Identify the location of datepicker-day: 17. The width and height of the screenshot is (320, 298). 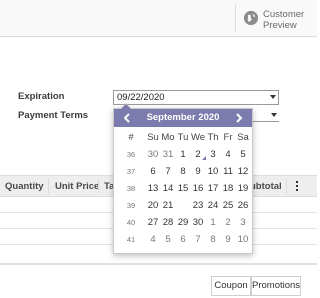
(213, 188).